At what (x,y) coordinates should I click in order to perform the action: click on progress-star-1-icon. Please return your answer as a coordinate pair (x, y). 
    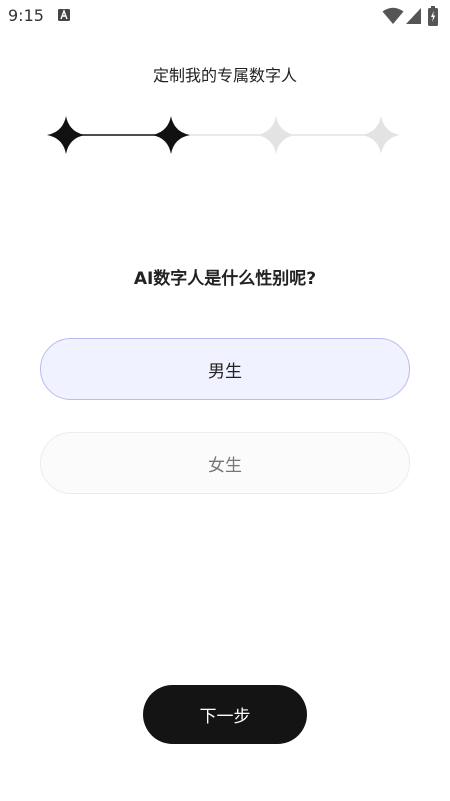
    Looking at the image, I should click on (66, 135).